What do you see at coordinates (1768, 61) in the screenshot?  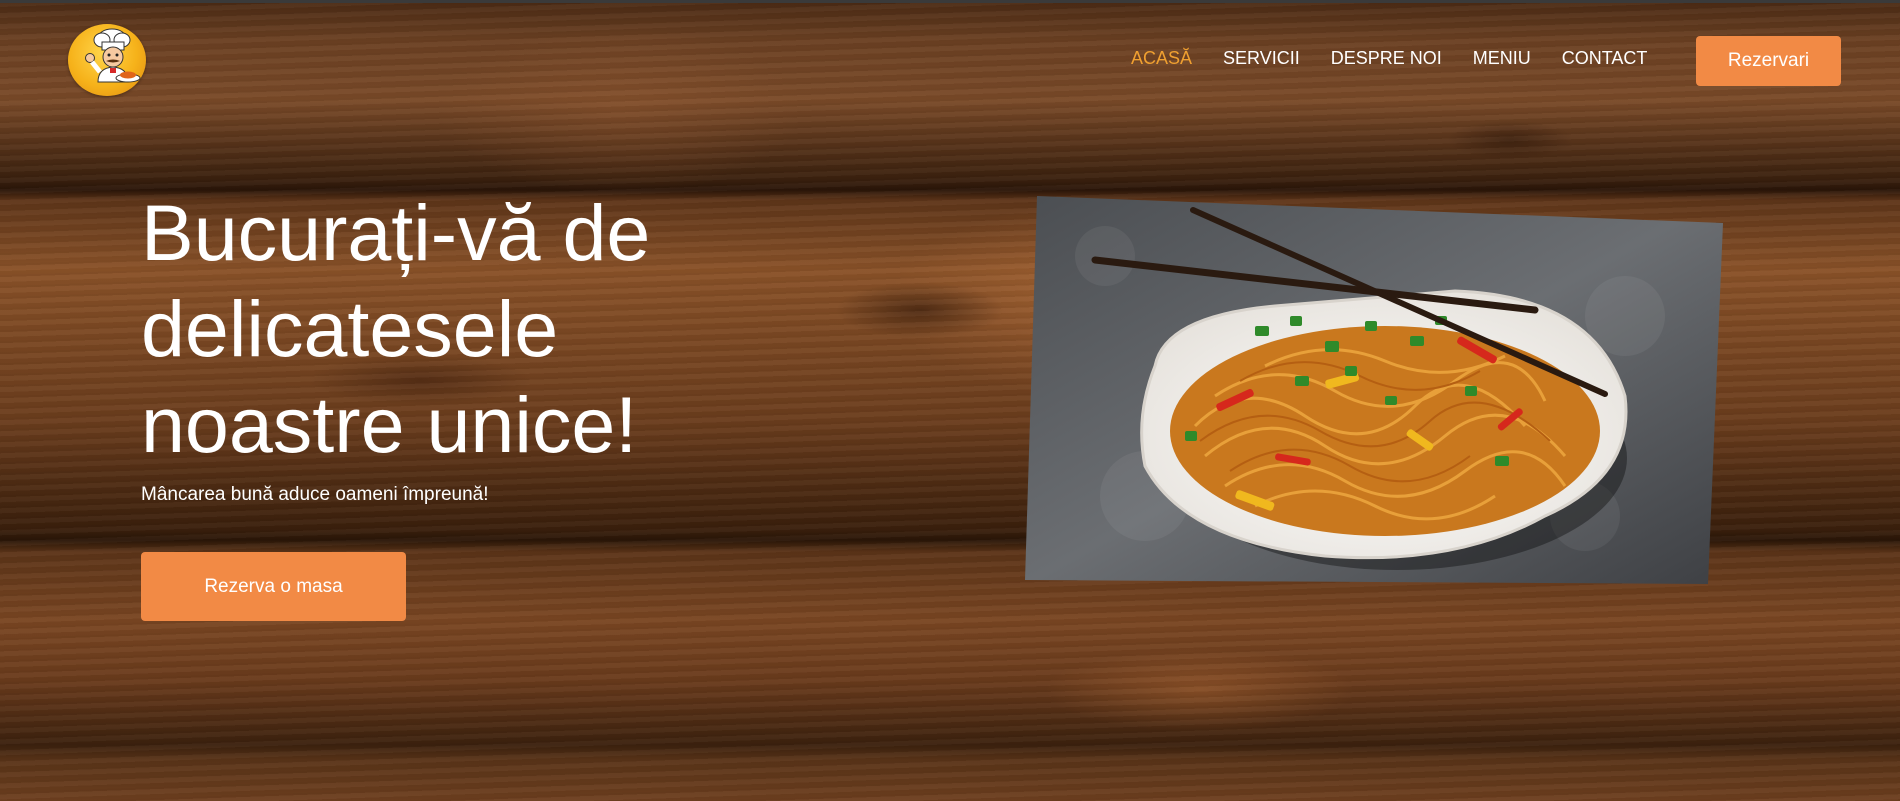 I see `reservations-button: Rezervari` at bounding box center [1768, 61].